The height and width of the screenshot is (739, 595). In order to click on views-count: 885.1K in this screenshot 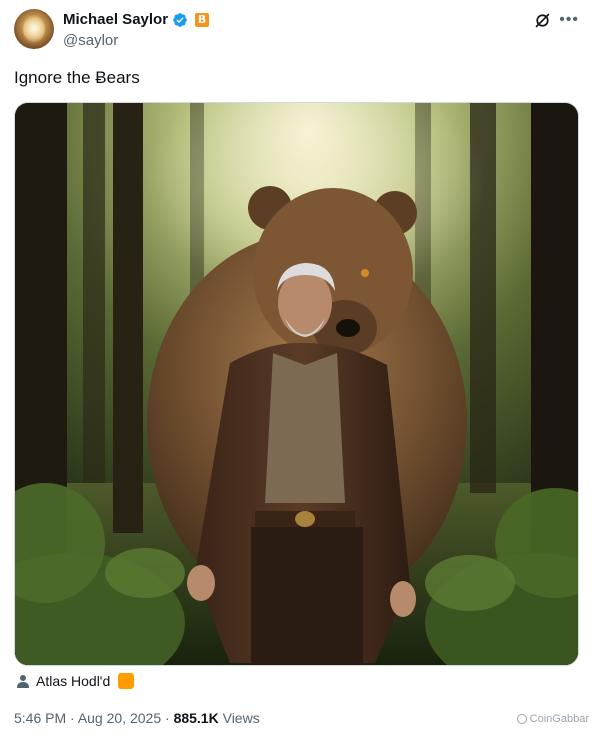, I will do `click(196, 718)`.